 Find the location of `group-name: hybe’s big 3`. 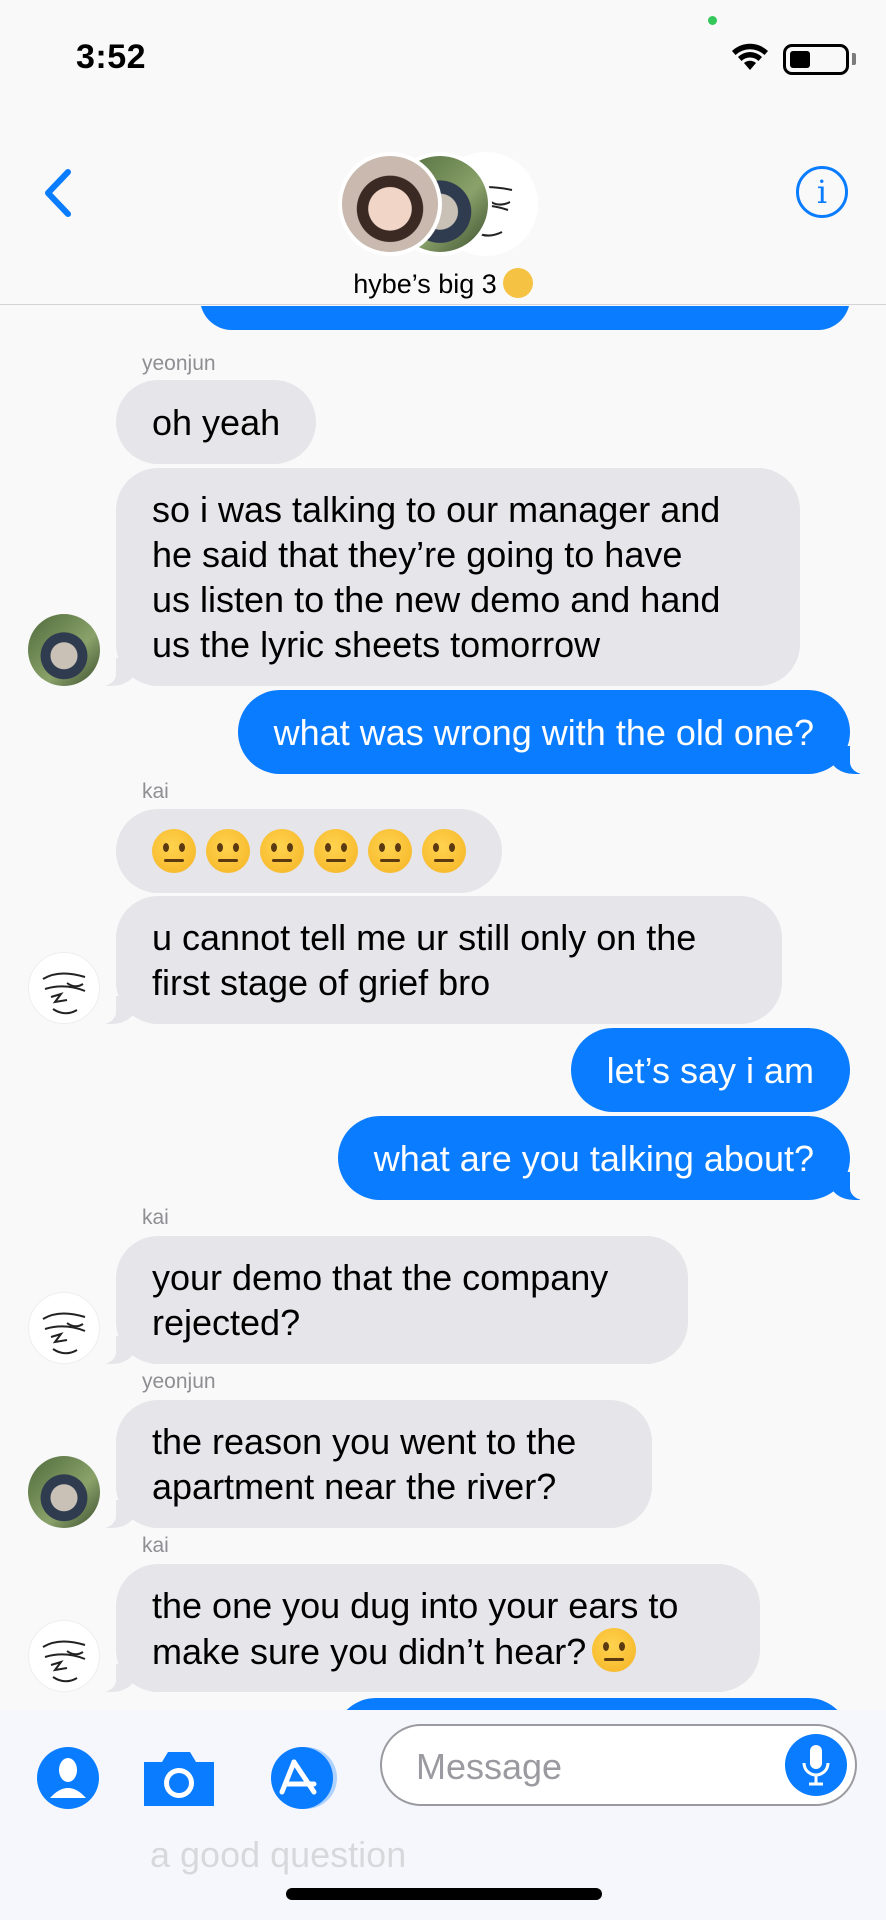

group-name: hybe’s big 3 is located at coordinates (443, 284).